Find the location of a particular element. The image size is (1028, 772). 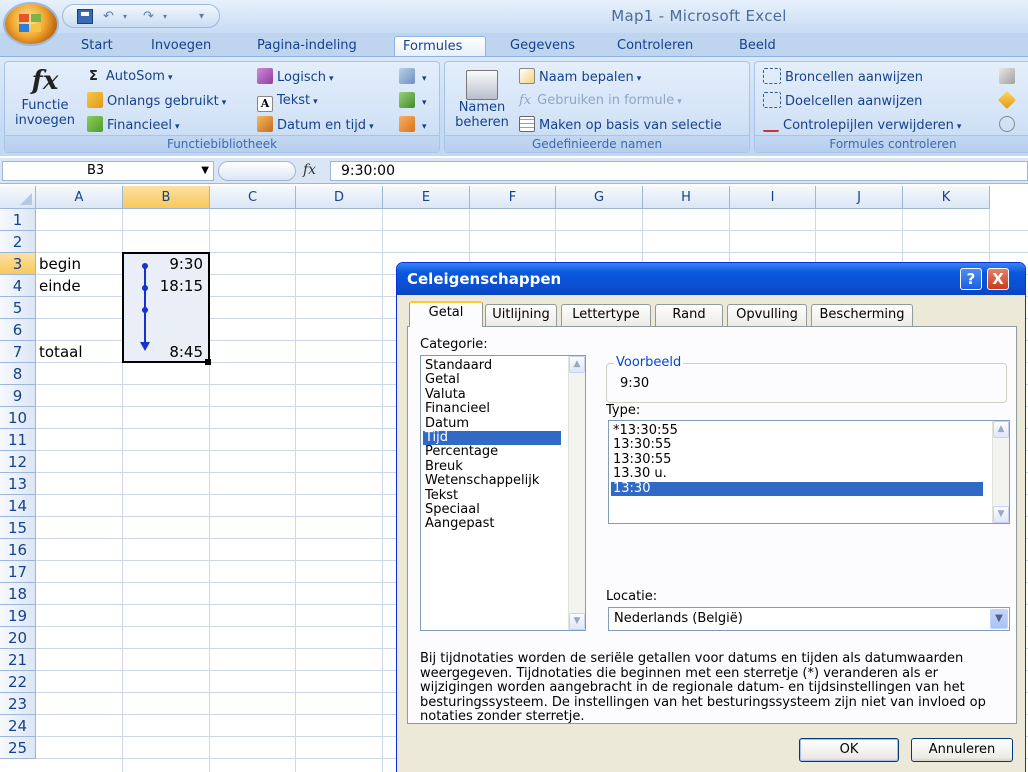

datetime-button: Datum en tijd ▾ is located at coordinates (315, 125).